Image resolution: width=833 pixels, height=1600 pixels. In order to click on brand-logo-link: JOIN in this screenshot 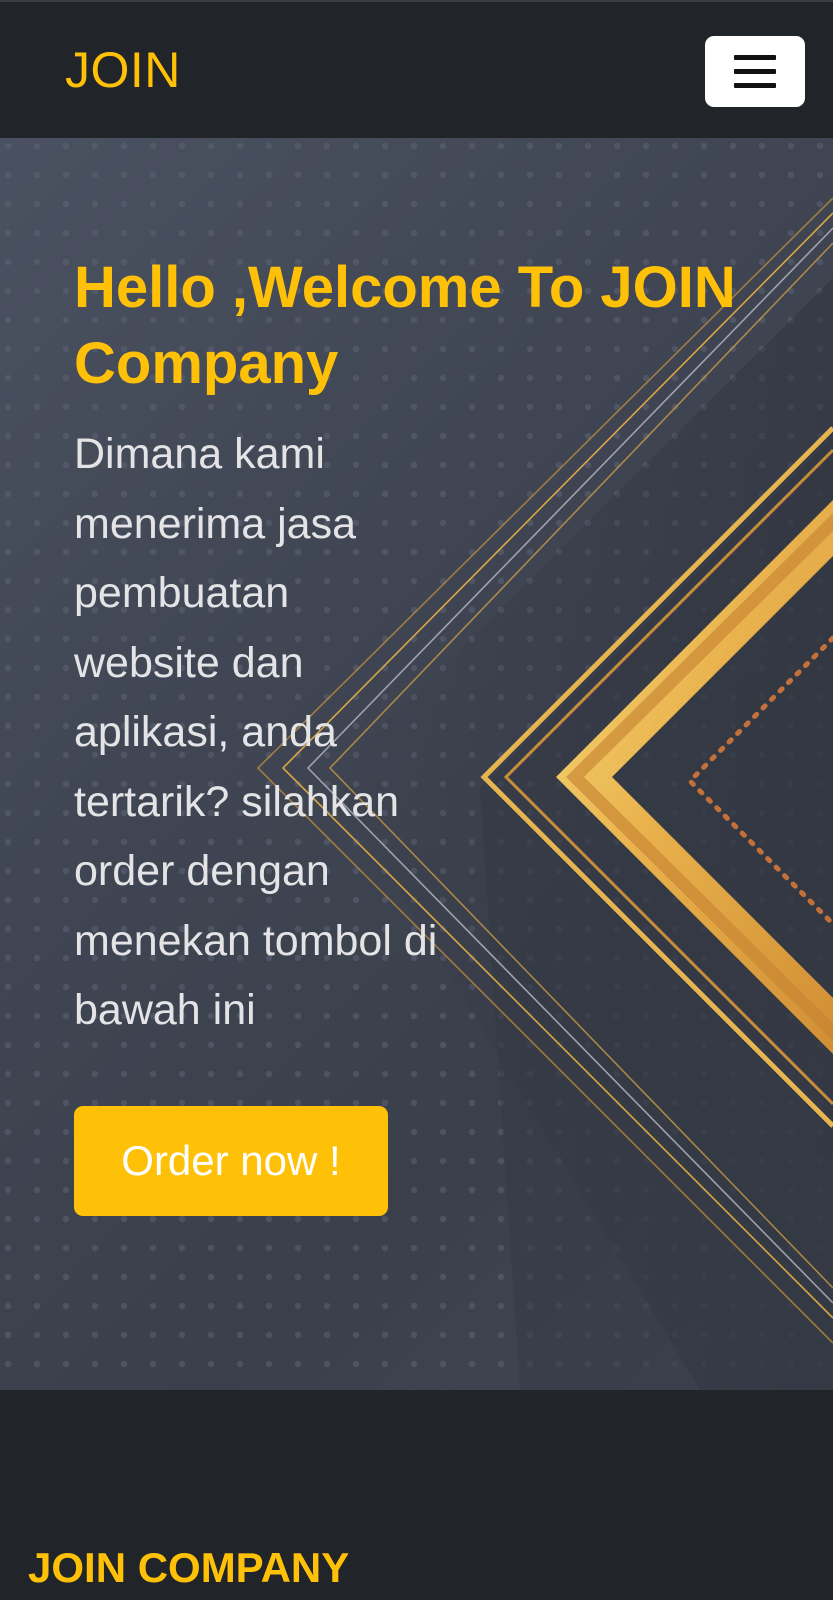, I will do `click(123, 70)`.